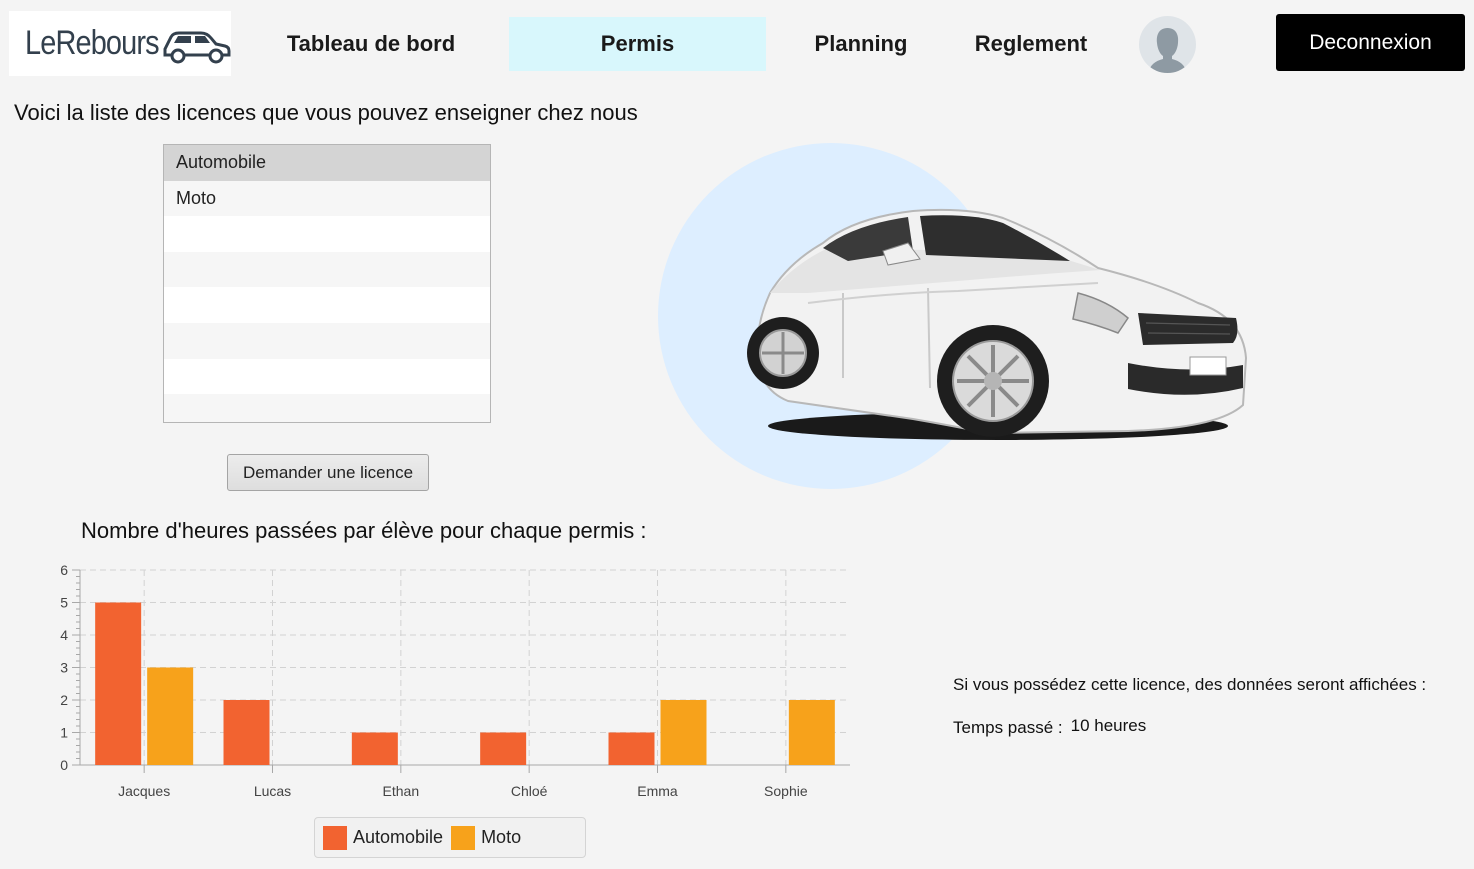  I want to click on legend-label-automobile: Automobile, so click(398, 837).